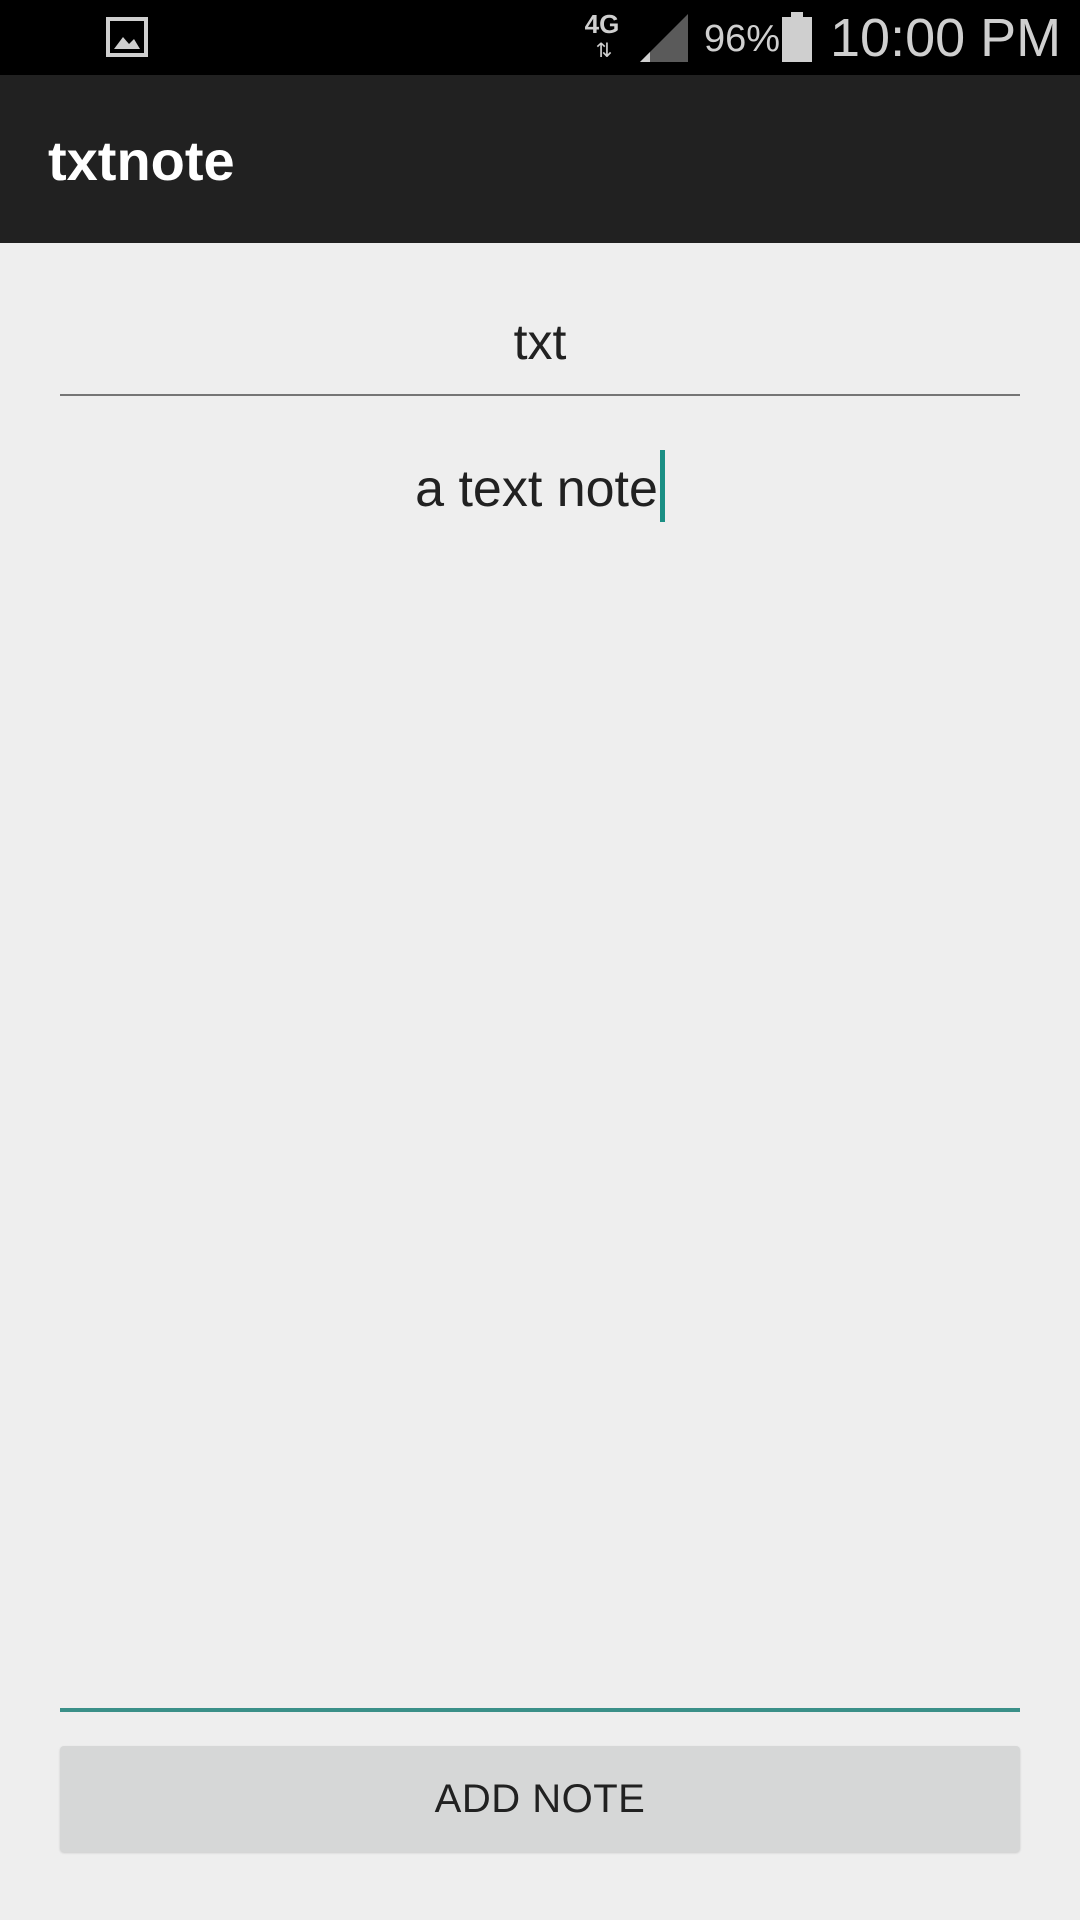  I want to click on signal-icon, so click(664, 38).